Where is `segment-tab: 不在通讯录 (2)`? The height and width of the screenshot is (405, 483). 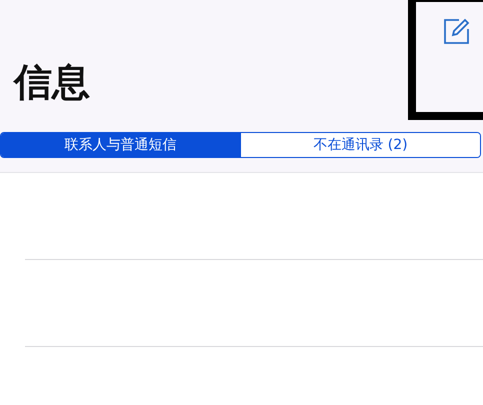 segment-tab: 不在通讯录 (2) is located at coordinates (360, 145).